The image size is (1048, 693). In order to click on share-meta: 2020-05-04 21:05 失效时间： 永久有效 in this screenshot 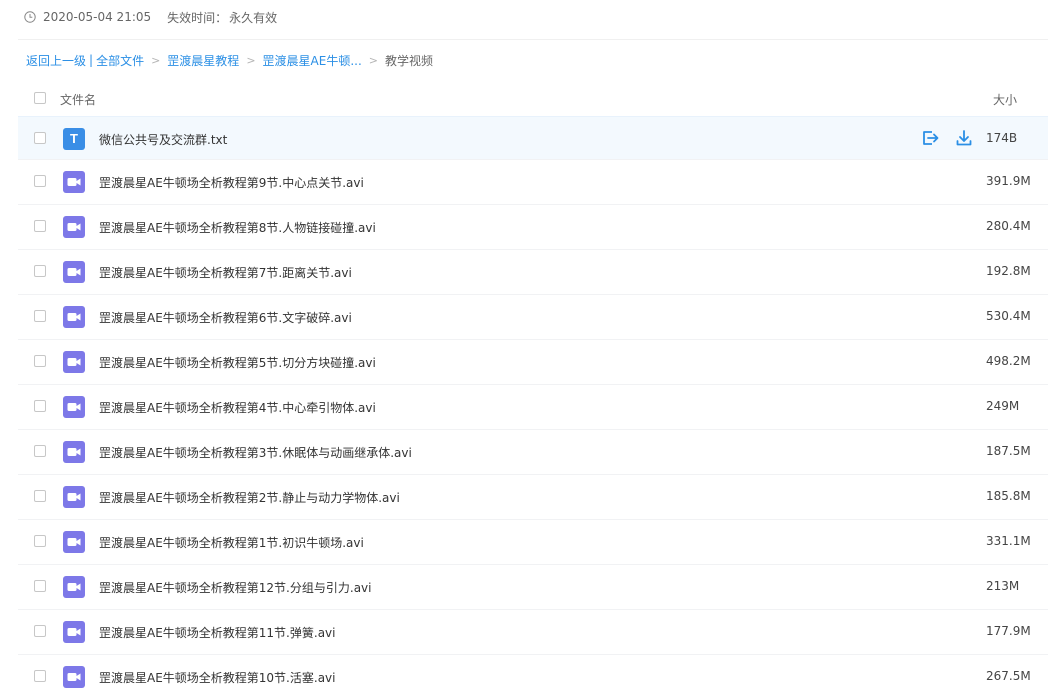, I will do `click(150, 17)`.